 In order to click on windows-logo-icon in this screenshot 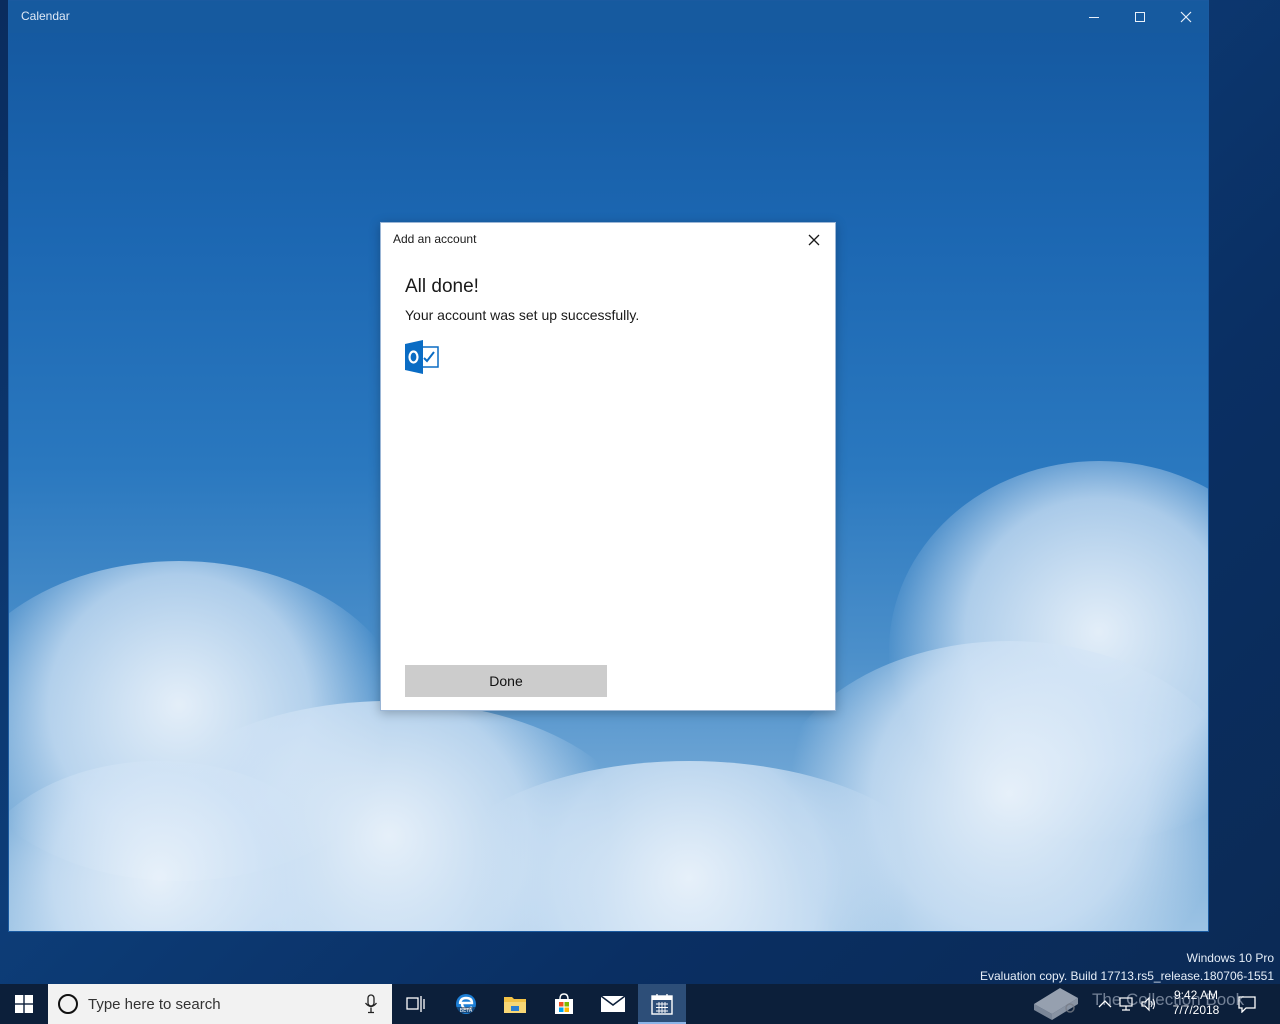, I will do `click(24, 1004)`.